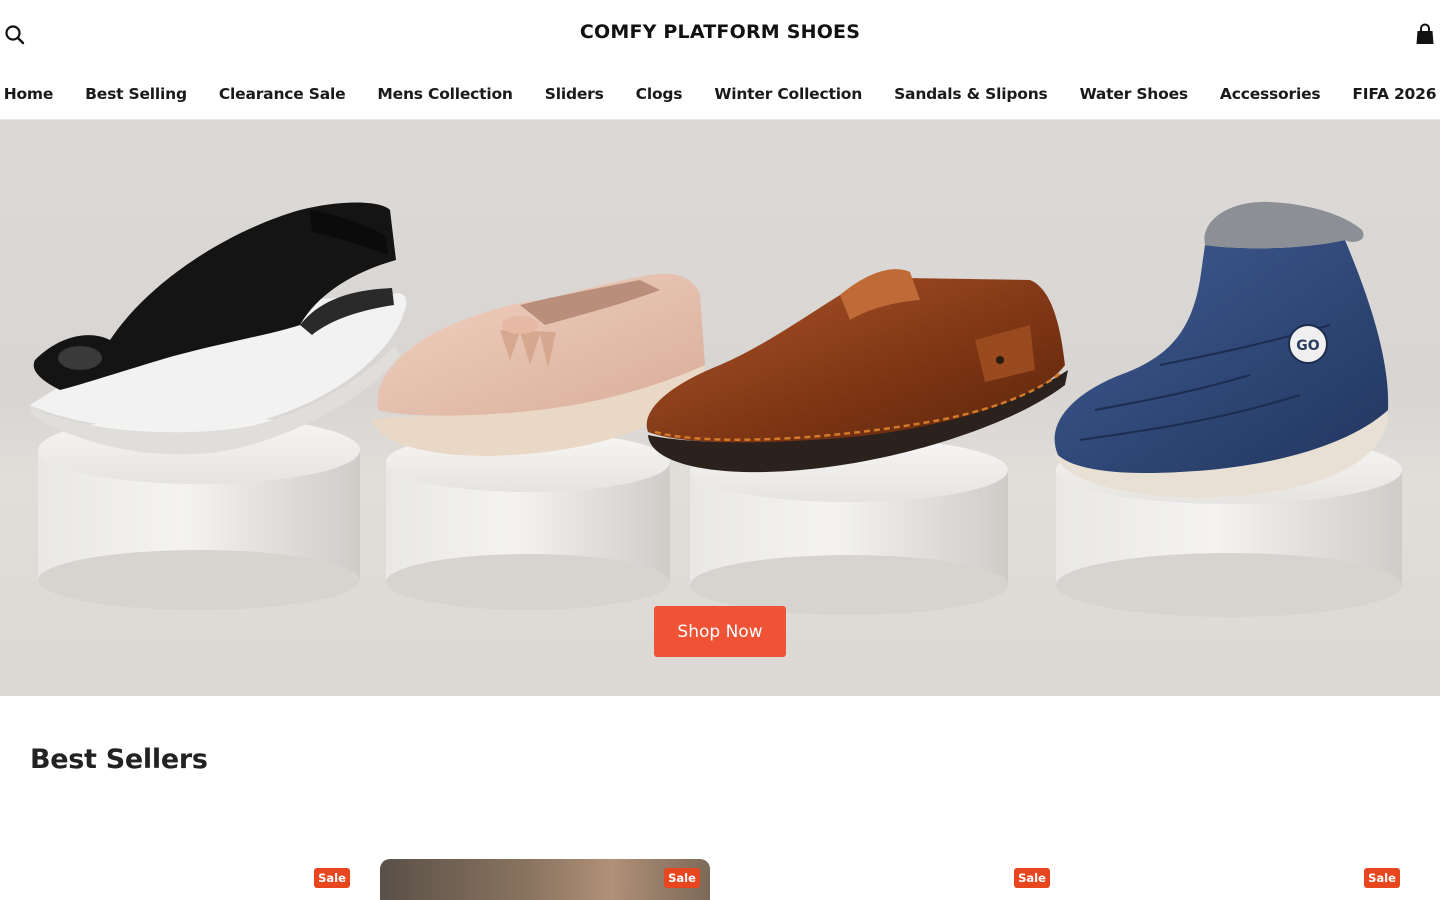  What do you see at coordinates (29, 94) in the screenshot?
I see `nav-item-home: Home` at bounding box center [29, 94].